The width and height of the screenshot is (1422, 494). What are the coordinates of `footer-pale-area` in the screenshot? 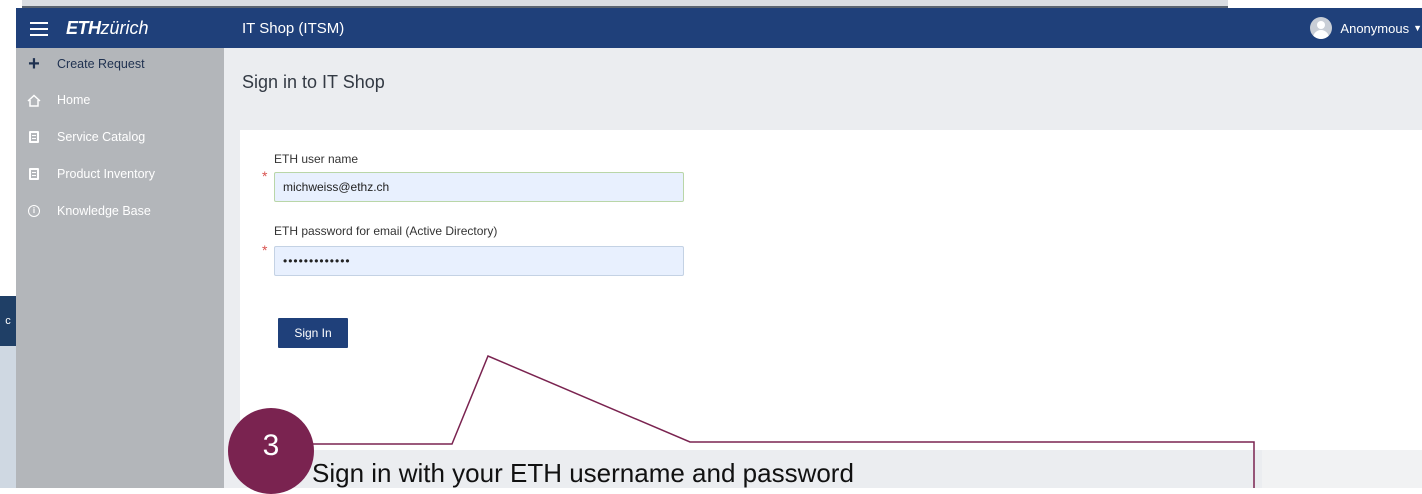 It's located at (1342, 469).